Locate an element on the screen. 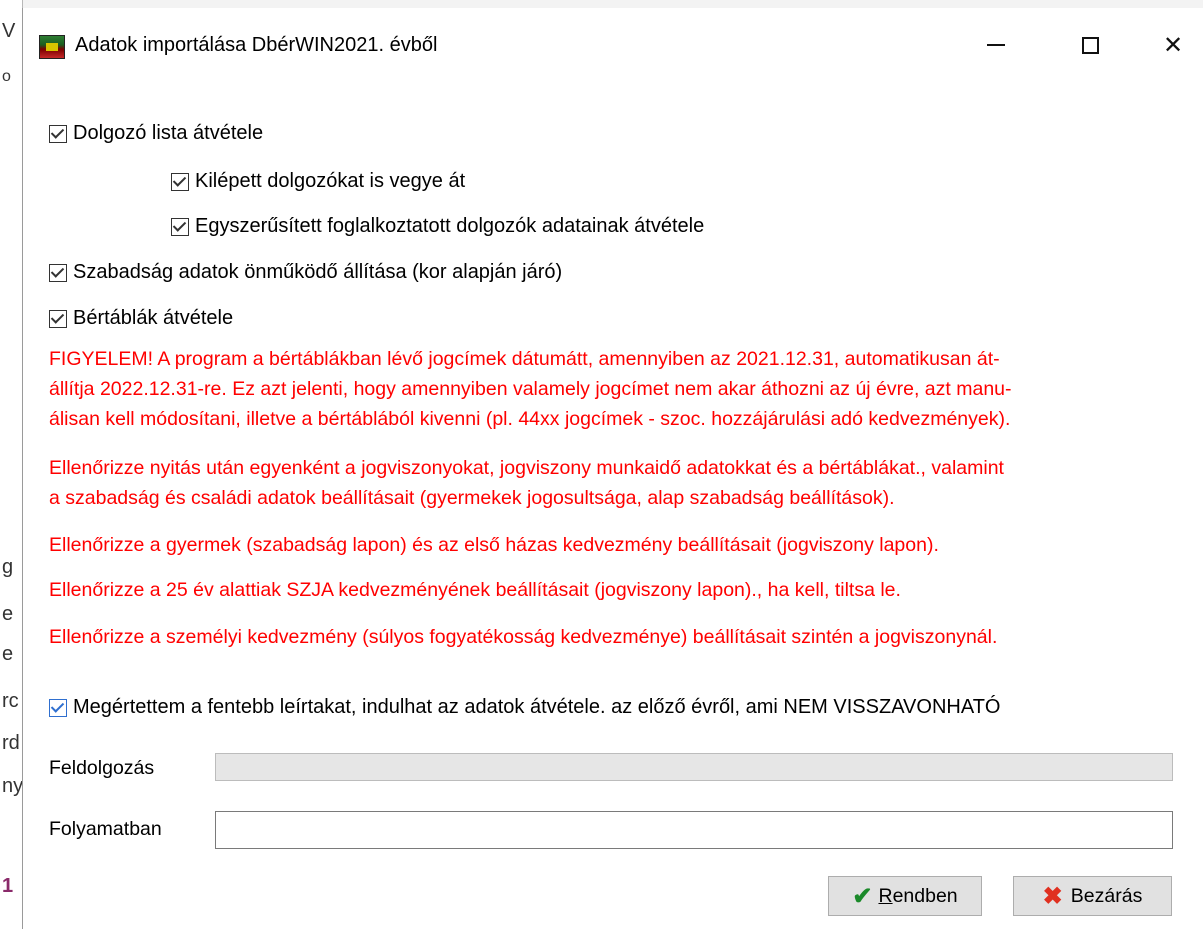 The width and height of the screenshot is (1203, 929). title-bar: Adatok importálása DbérWIN2021. évből ✕ is located at coordinates (613, 41).